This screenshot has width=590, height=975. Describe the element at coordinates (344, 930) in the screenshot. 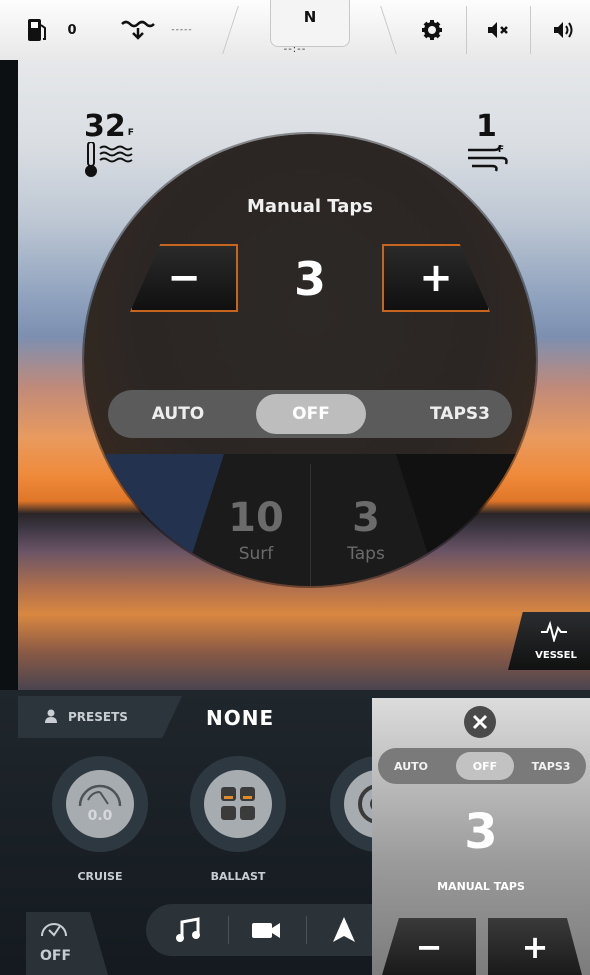

I see `navigation-arrow-icon` at that location.